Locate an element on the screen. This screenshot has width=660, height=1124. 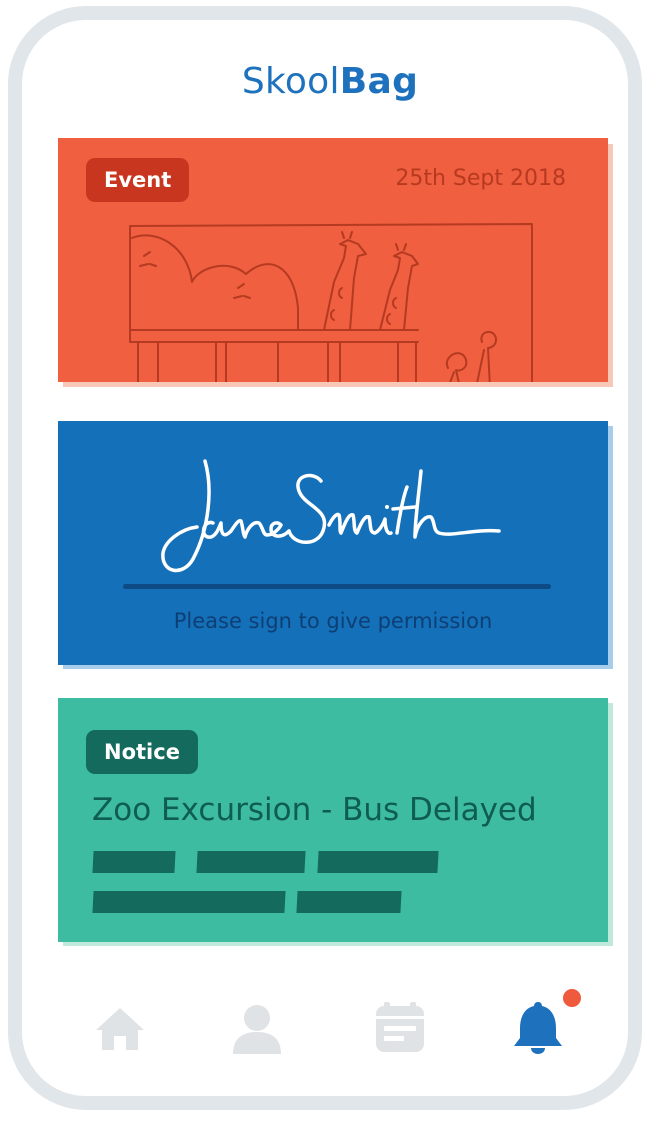
notice-badge: Notice is located at coordinates (142, 752).